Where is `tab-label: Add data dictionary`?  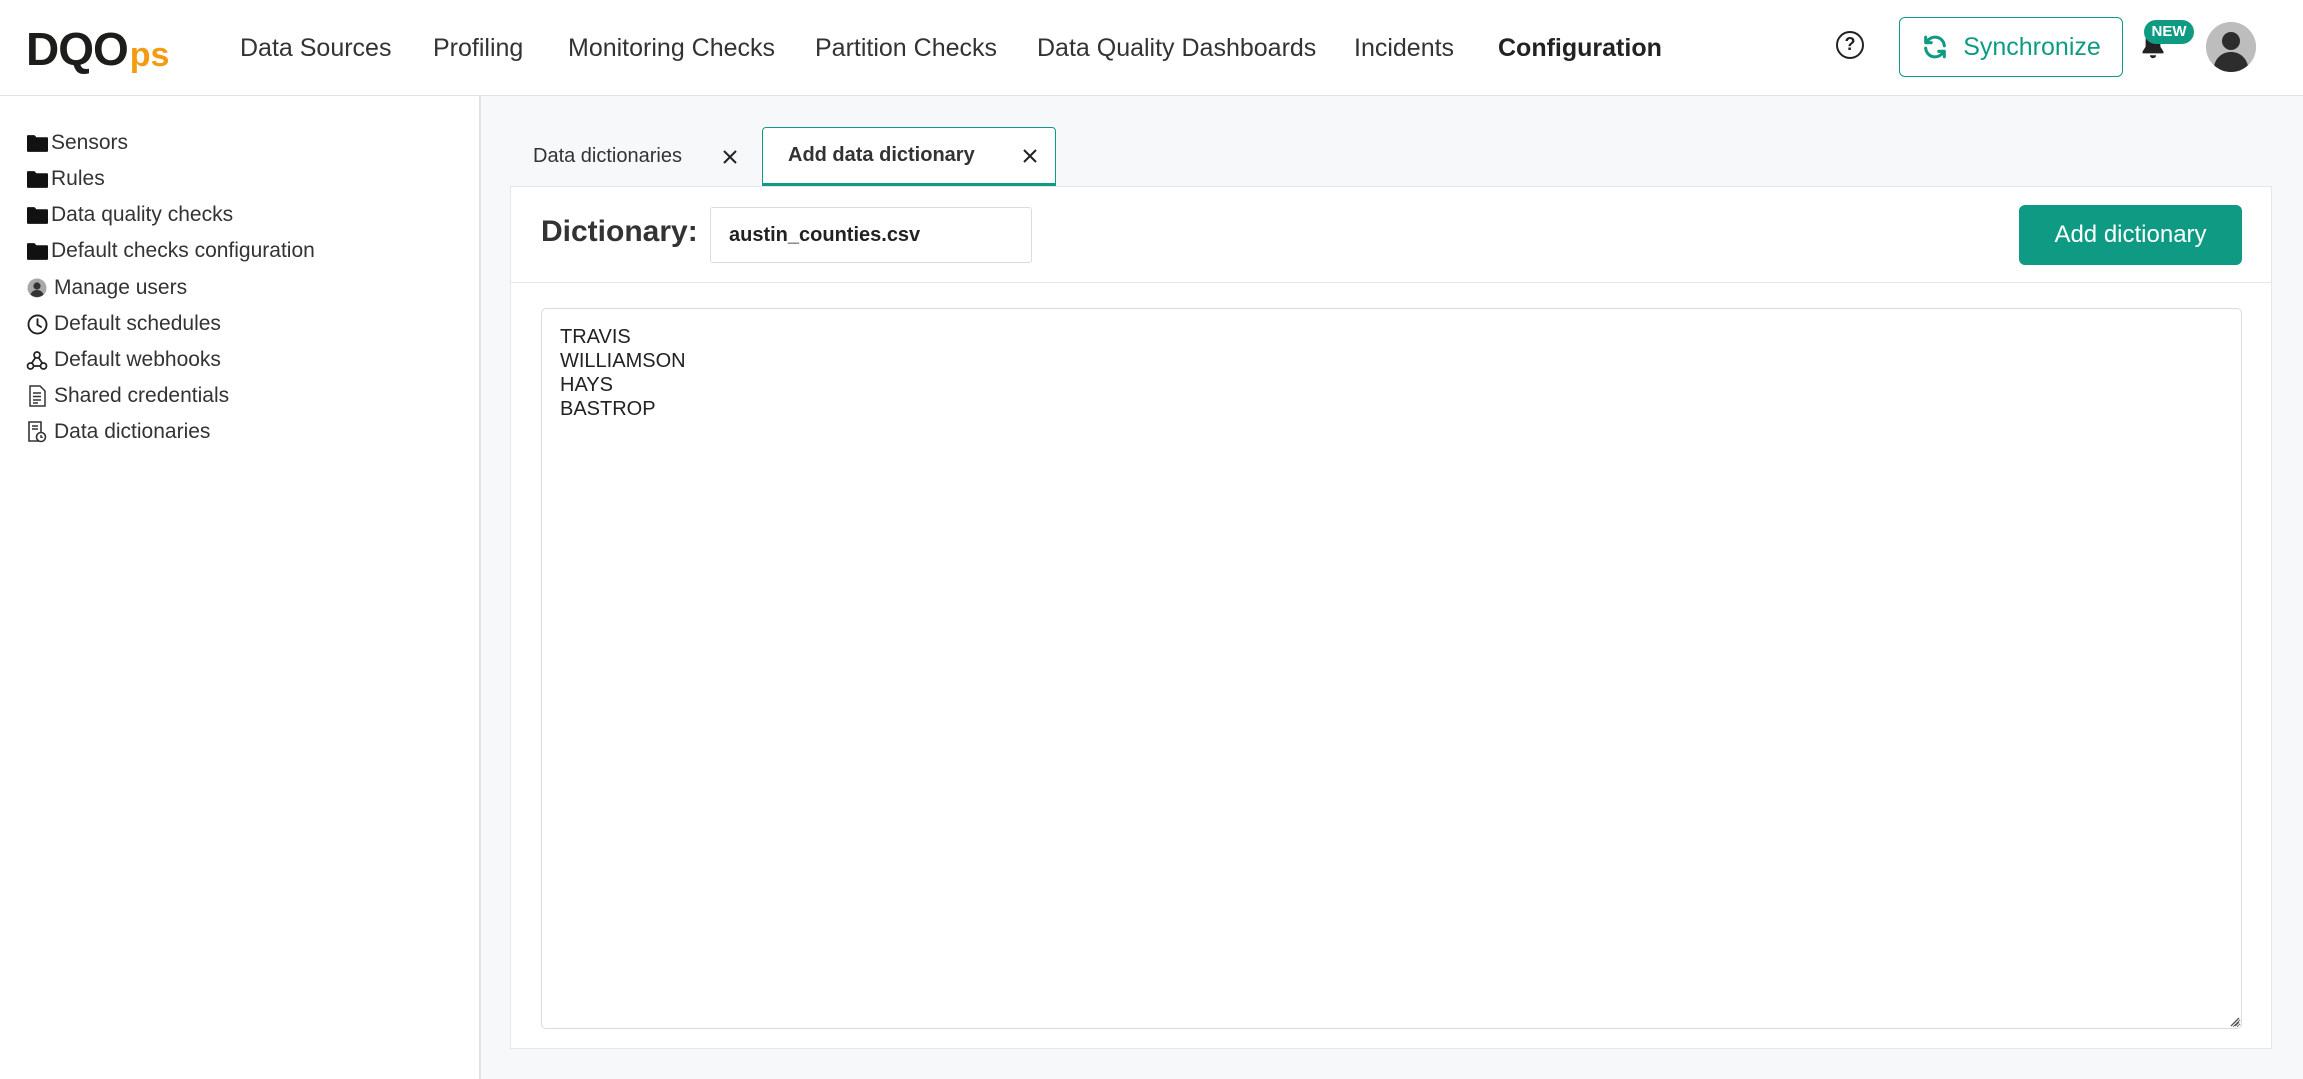 tab-label: Add data dictionary is located at coordinates (881, 155).